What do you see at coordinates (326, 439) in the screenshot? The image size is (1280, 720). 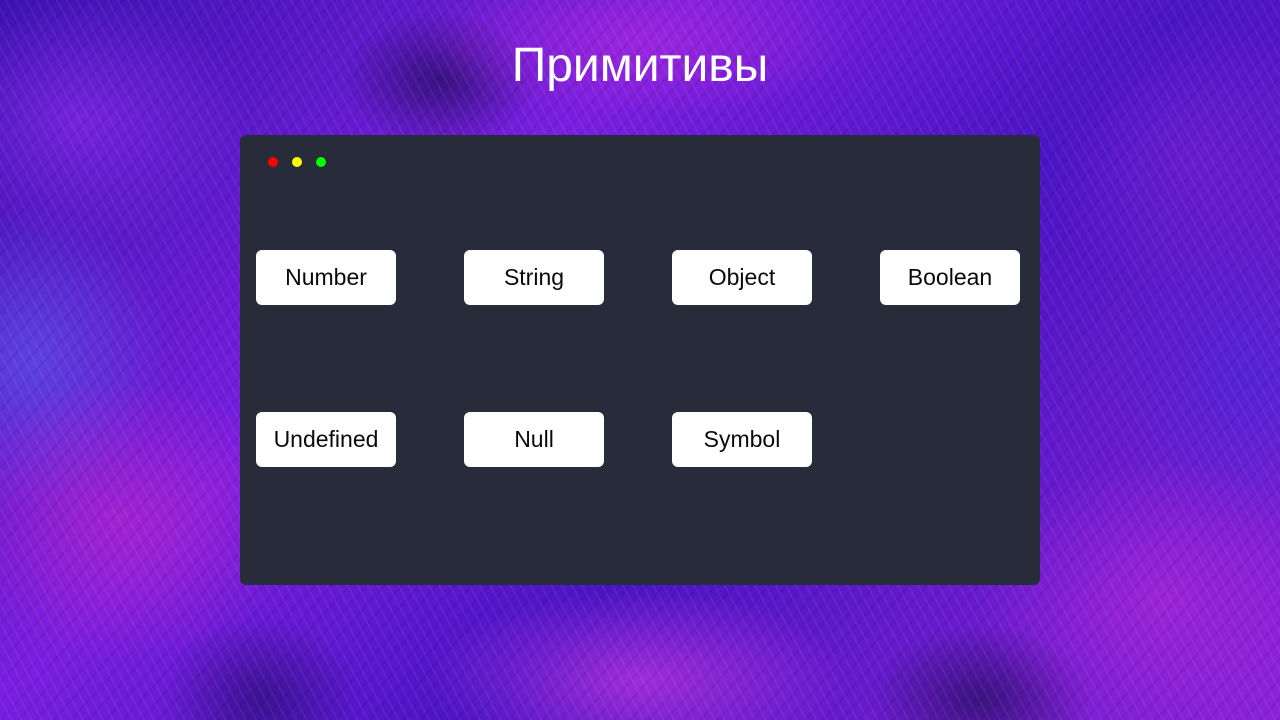 I see `type-chip-undefined: Undefined` at bounding box center [326, 439].